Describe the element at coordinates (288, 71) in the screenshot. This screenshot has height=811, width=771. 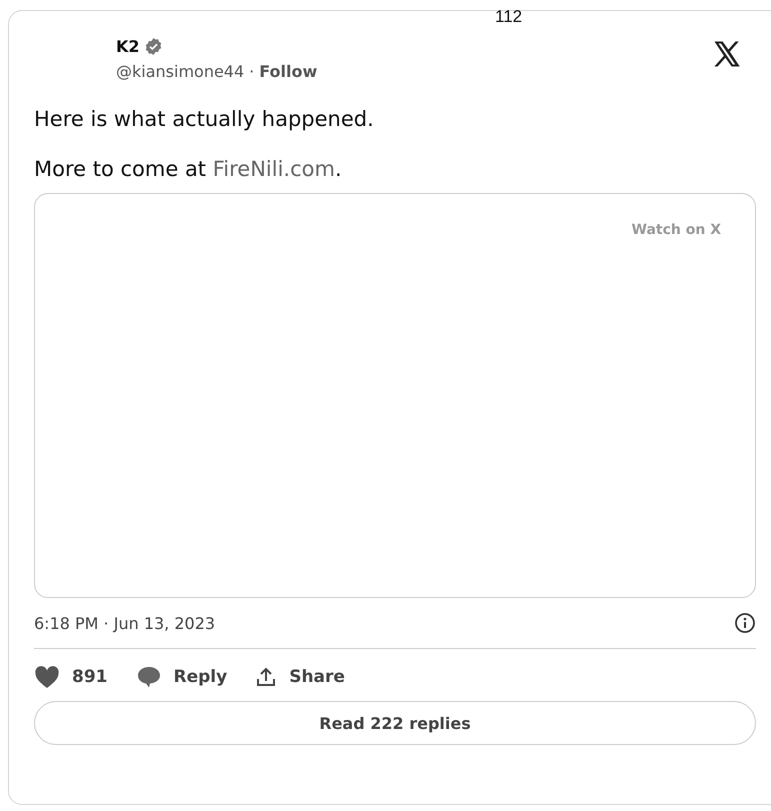
I see `follow-link: Follow` at that location.